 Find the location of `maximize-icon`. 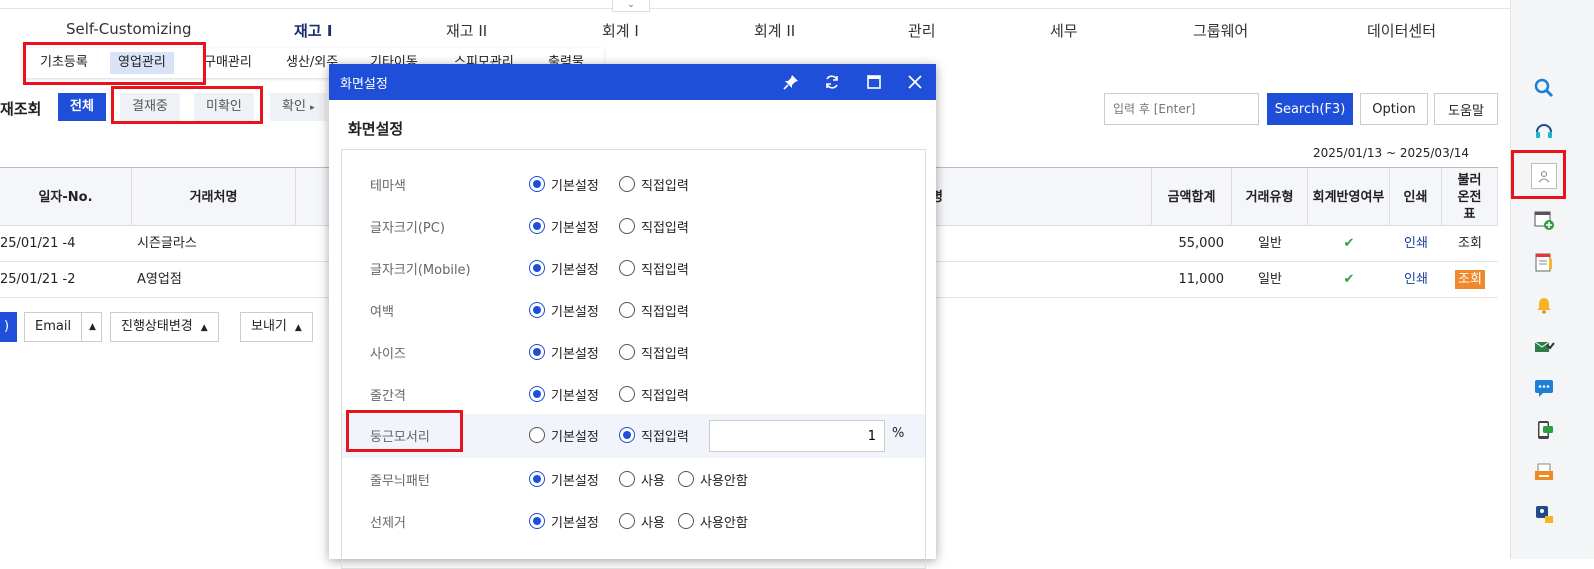

maximize-icon is located at coordinates (874, 82).